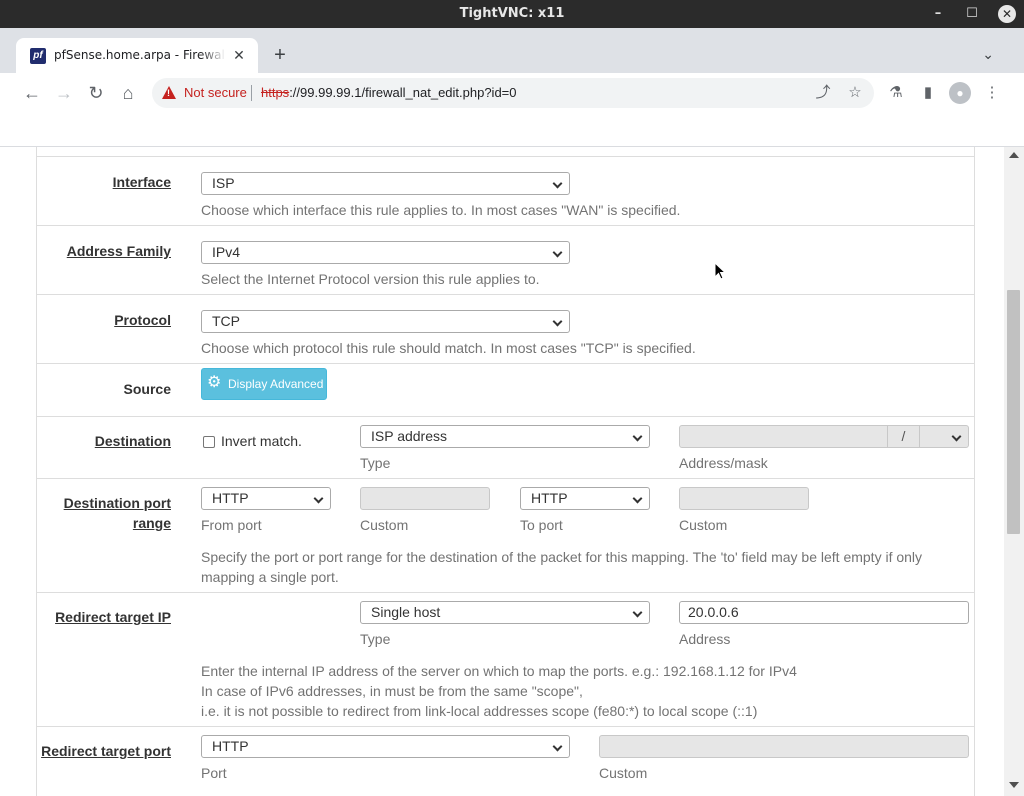  Describe the element at coordinates (855, 93) in the screenshot. I see `bookmark-star-icon: ☆` at that location.